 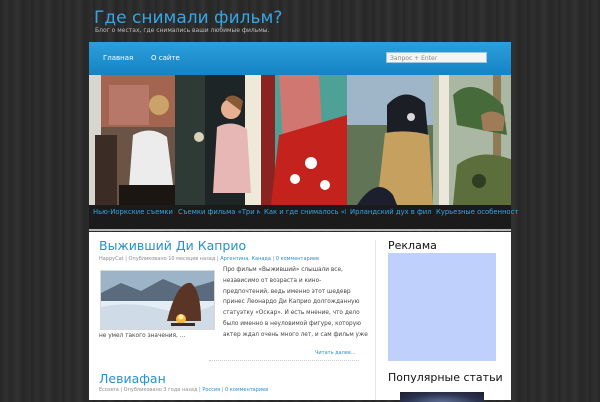 What do you see at coordinates (109, 390) in the screenshot?
I see `post-author: Ecosera` at bounding box center [109, 390].